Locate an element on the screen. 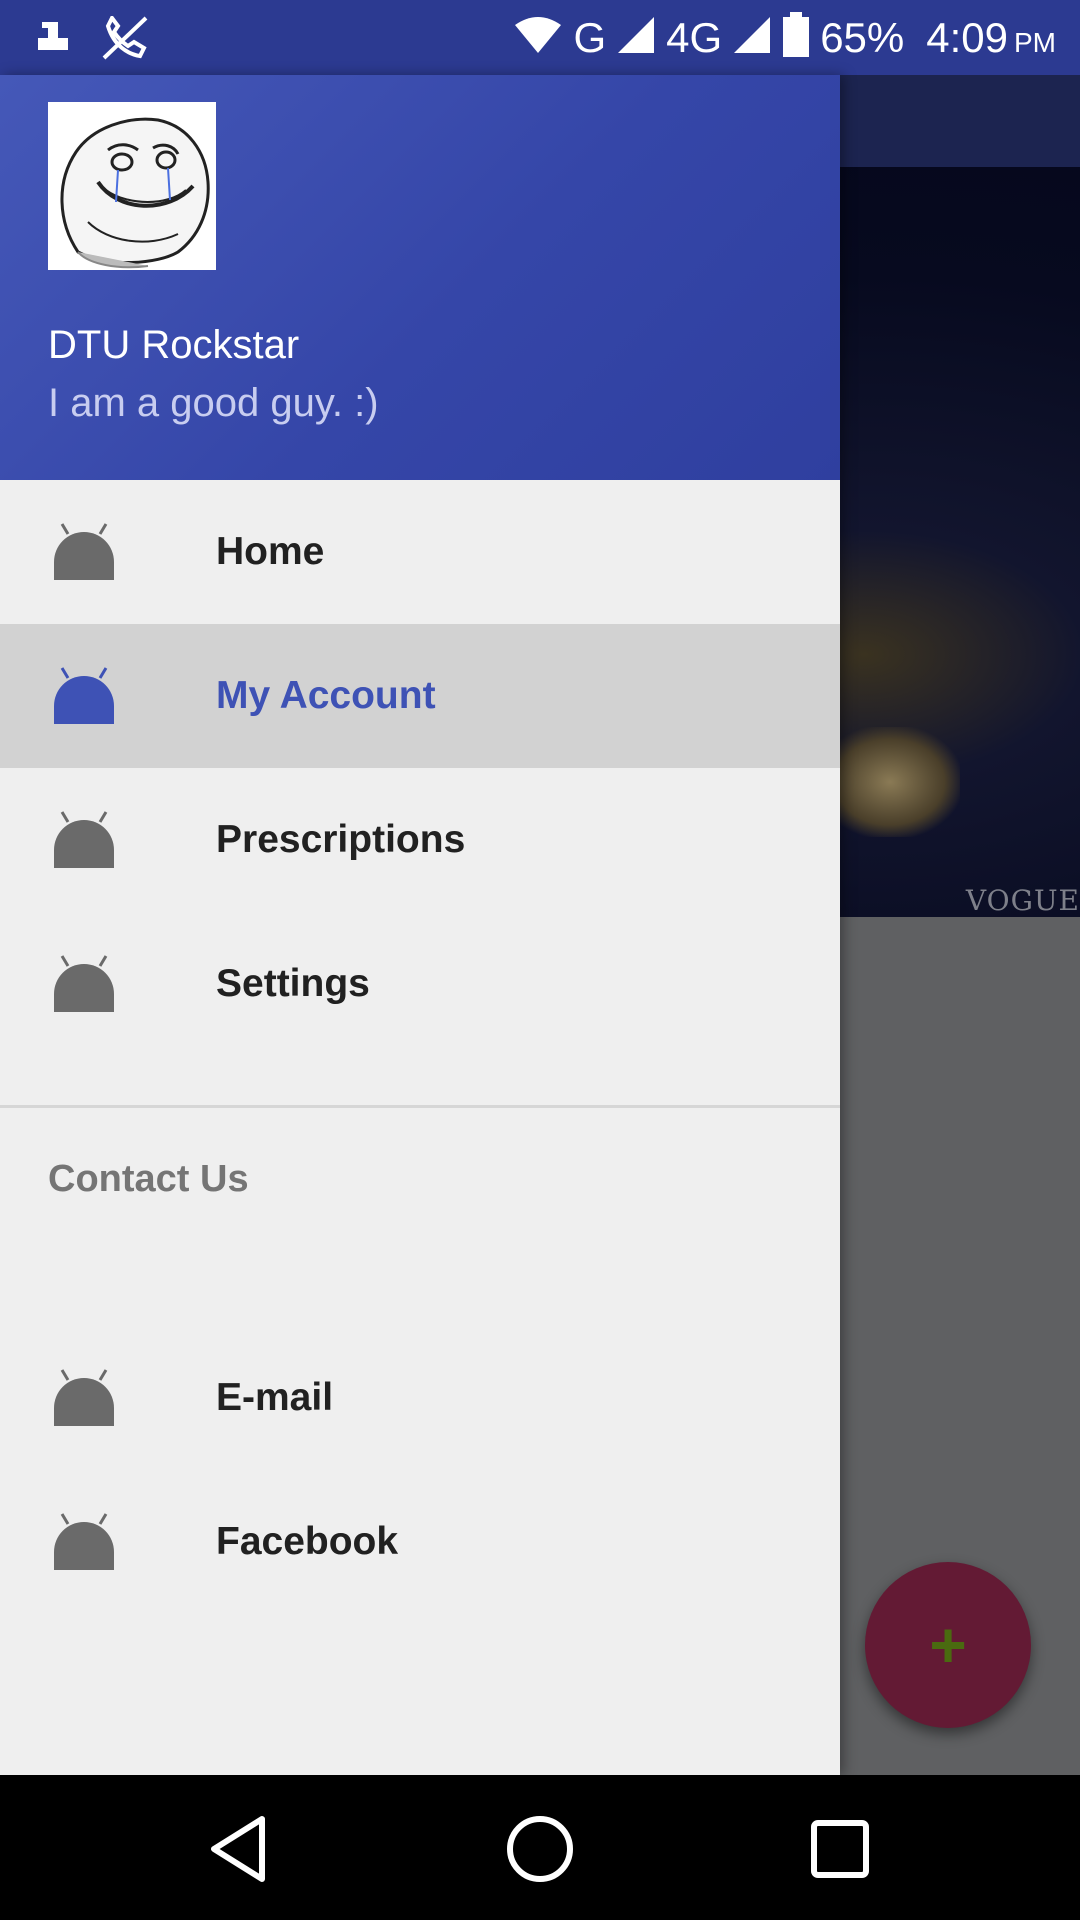 Image resolution: width=1080 pixels, height=1920 pixels. image-watermark: VOGUE is located at coordinates (1022, 900).